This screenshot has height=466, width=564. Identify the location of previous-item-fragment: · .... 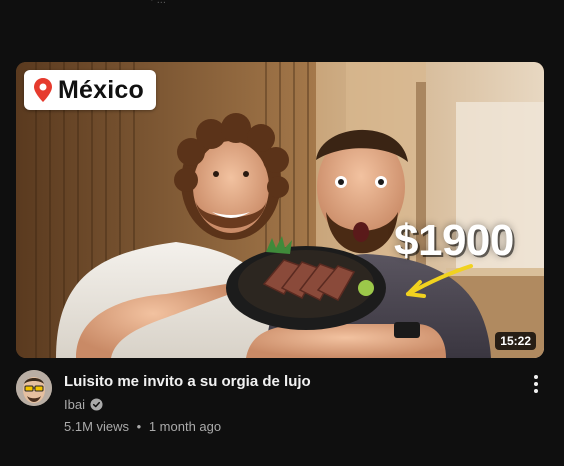
(282, 4).